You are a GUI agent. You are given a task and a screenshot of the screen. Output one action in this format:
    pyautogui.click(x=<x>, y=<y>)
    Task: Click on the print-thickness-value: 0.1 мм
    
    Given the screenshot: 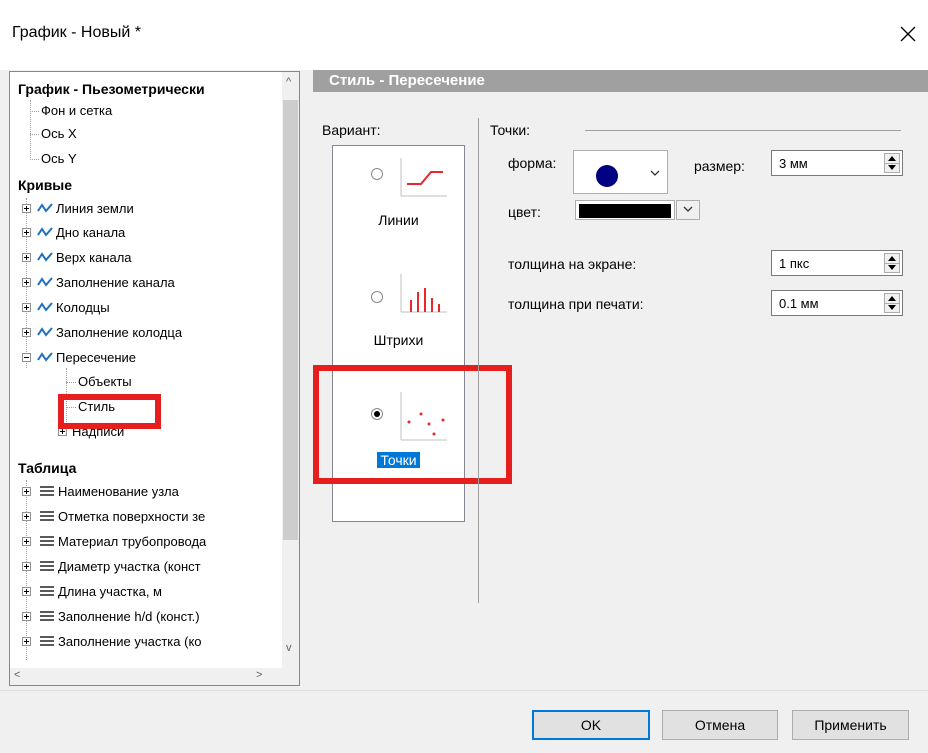 What is the action you would take?
    pyautogui.click(x=799, y=303)
    